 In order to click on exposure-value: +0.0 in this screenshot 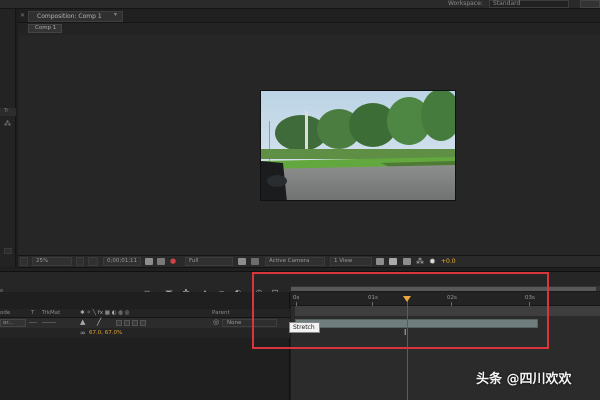, I will do `click(448, 261)`.